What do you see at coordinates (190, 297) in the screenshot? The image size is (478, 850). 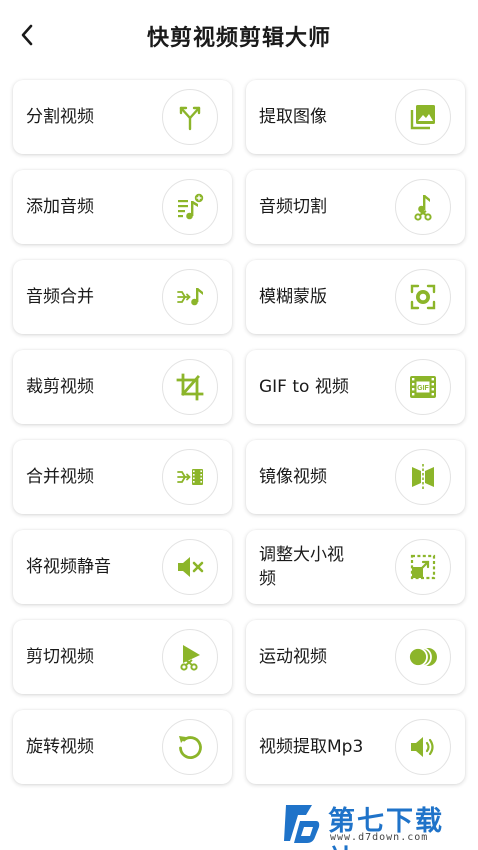 I see `audio-merge-icon` at bounding box center [190, 297].